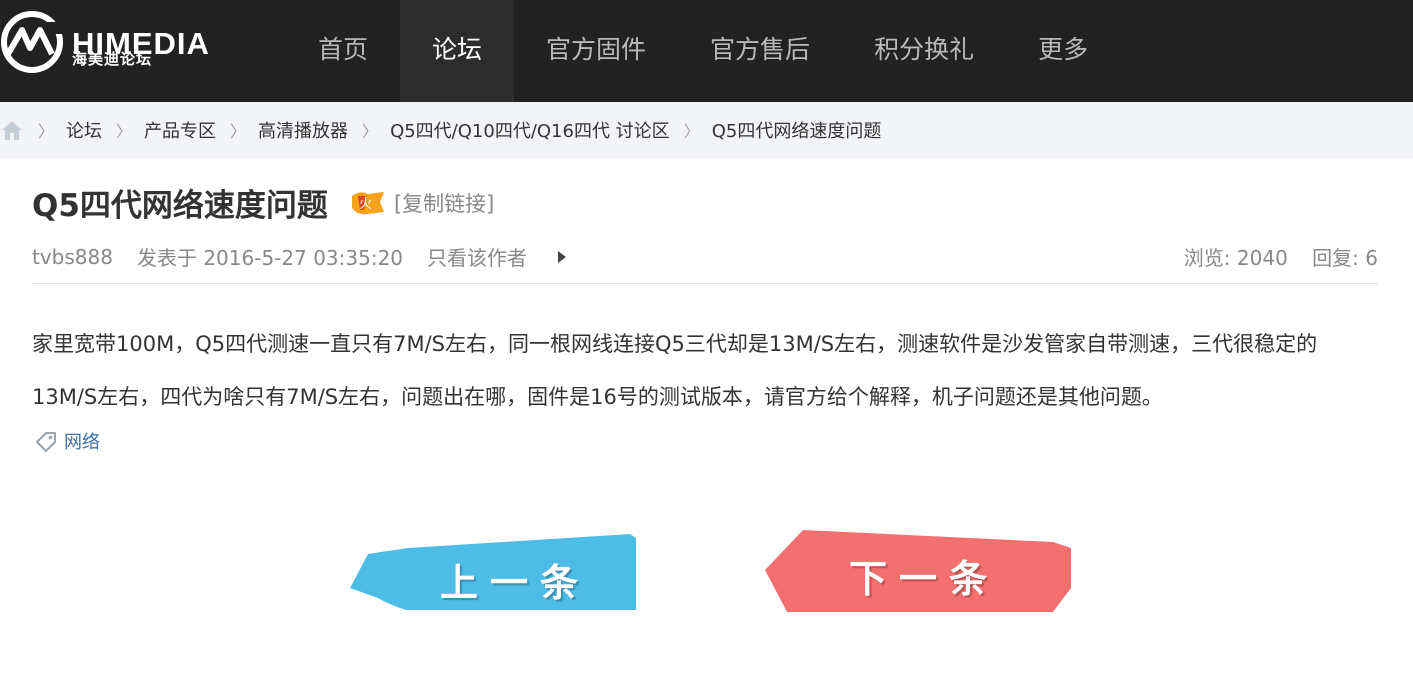  Describe the element at coordinates (1371, 258) in the screenshot. I see `replies-count: 6` at that location.